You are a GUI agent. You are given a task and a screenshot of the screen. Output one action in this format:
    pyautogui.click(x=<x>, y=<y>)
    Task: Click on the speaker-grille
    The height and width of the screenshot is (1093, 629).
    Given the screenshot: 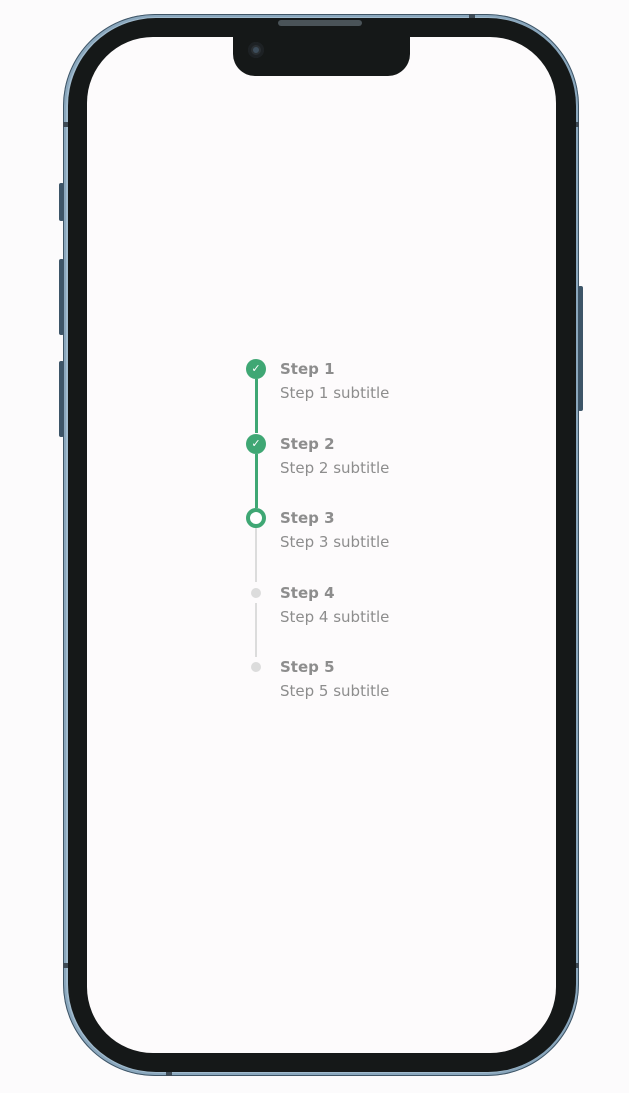 What is the action you would take?
    pyautogui.click(x=320, y=23)
    